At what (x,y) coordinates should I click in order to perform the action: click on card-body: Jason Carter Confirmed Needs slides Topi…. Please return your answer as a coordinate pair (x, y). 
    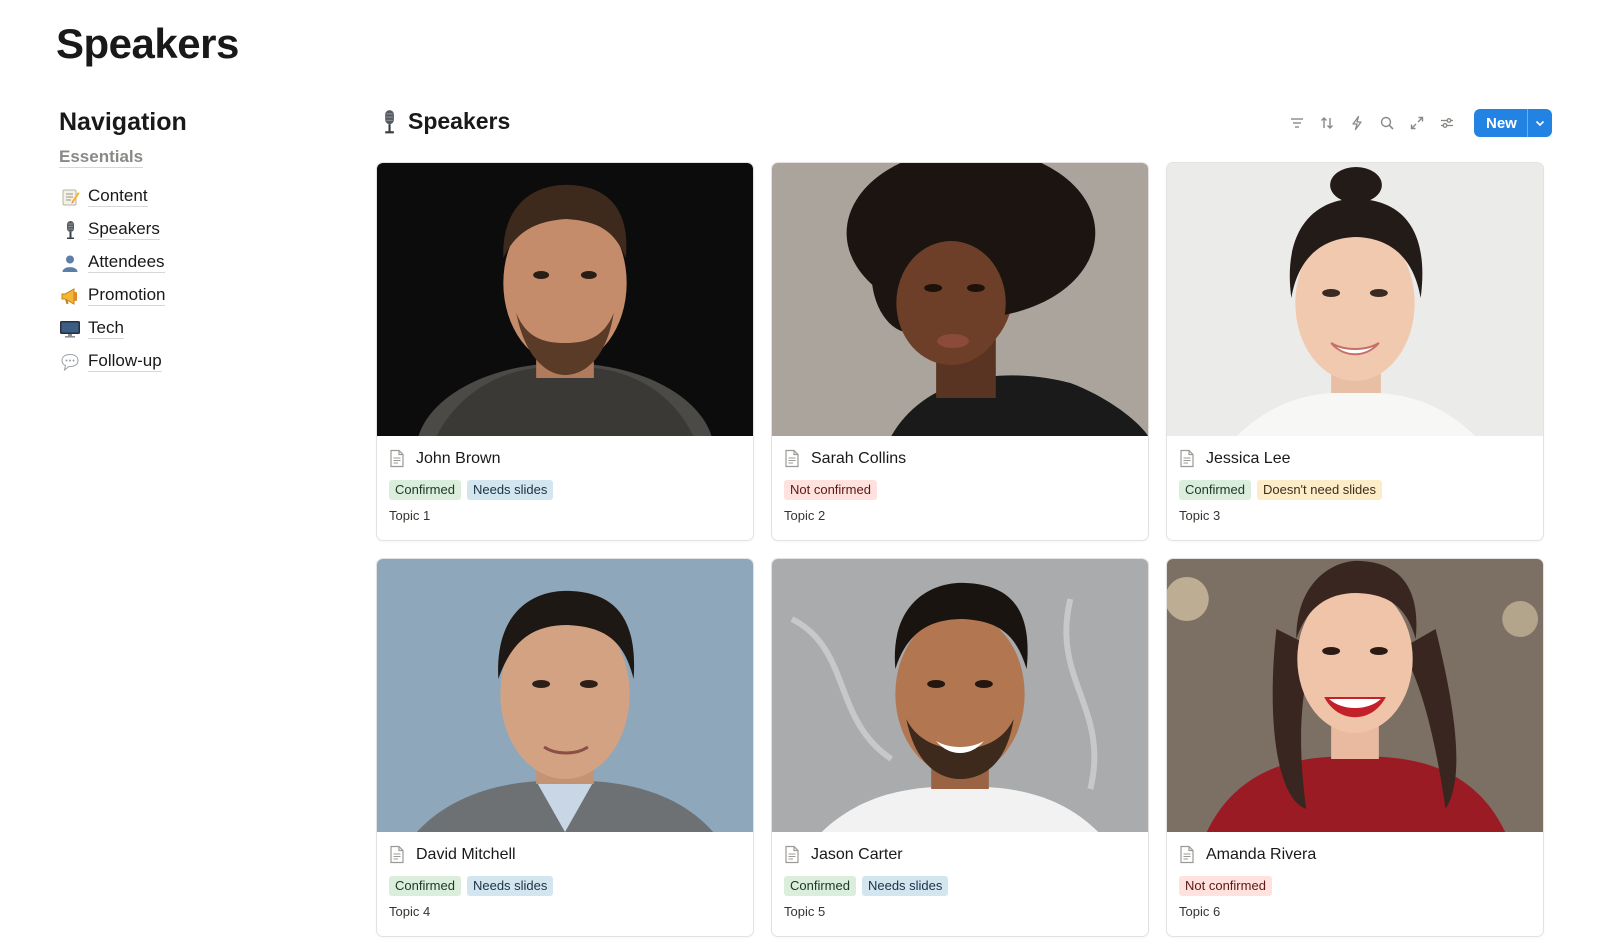
    Looking at the image, I should click on (960, 875).